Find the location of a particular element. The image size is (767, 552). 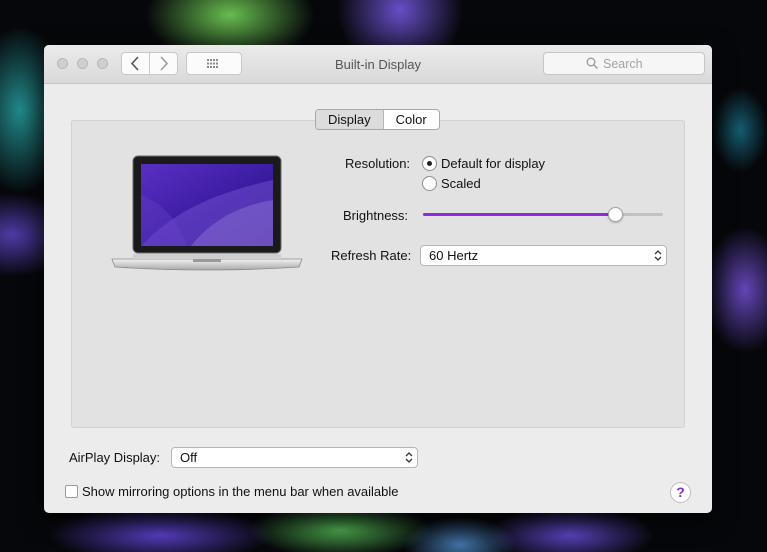

laptop-image is located at coordinates (207, 213).